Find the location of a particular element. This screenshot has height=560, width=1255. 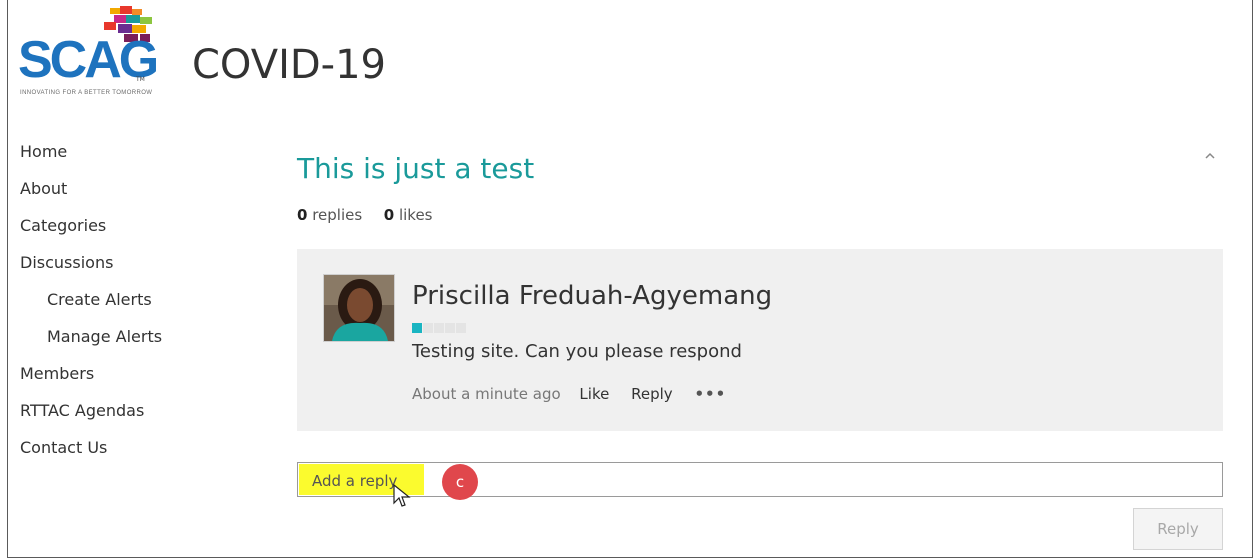

site-title: COVID-19 is located at coordinates (289, 65).